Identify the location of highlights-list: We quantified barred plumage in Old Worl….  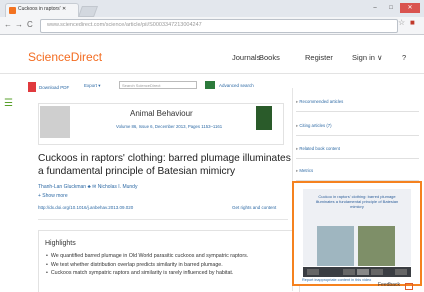
(172, 265).